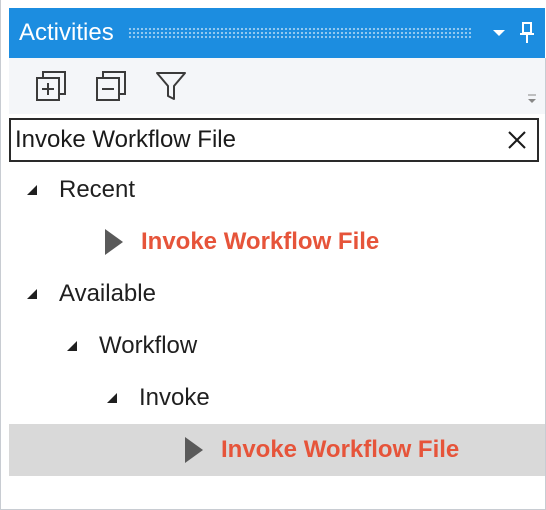  I want to click on panel-title: Activities, so click(66, 32).